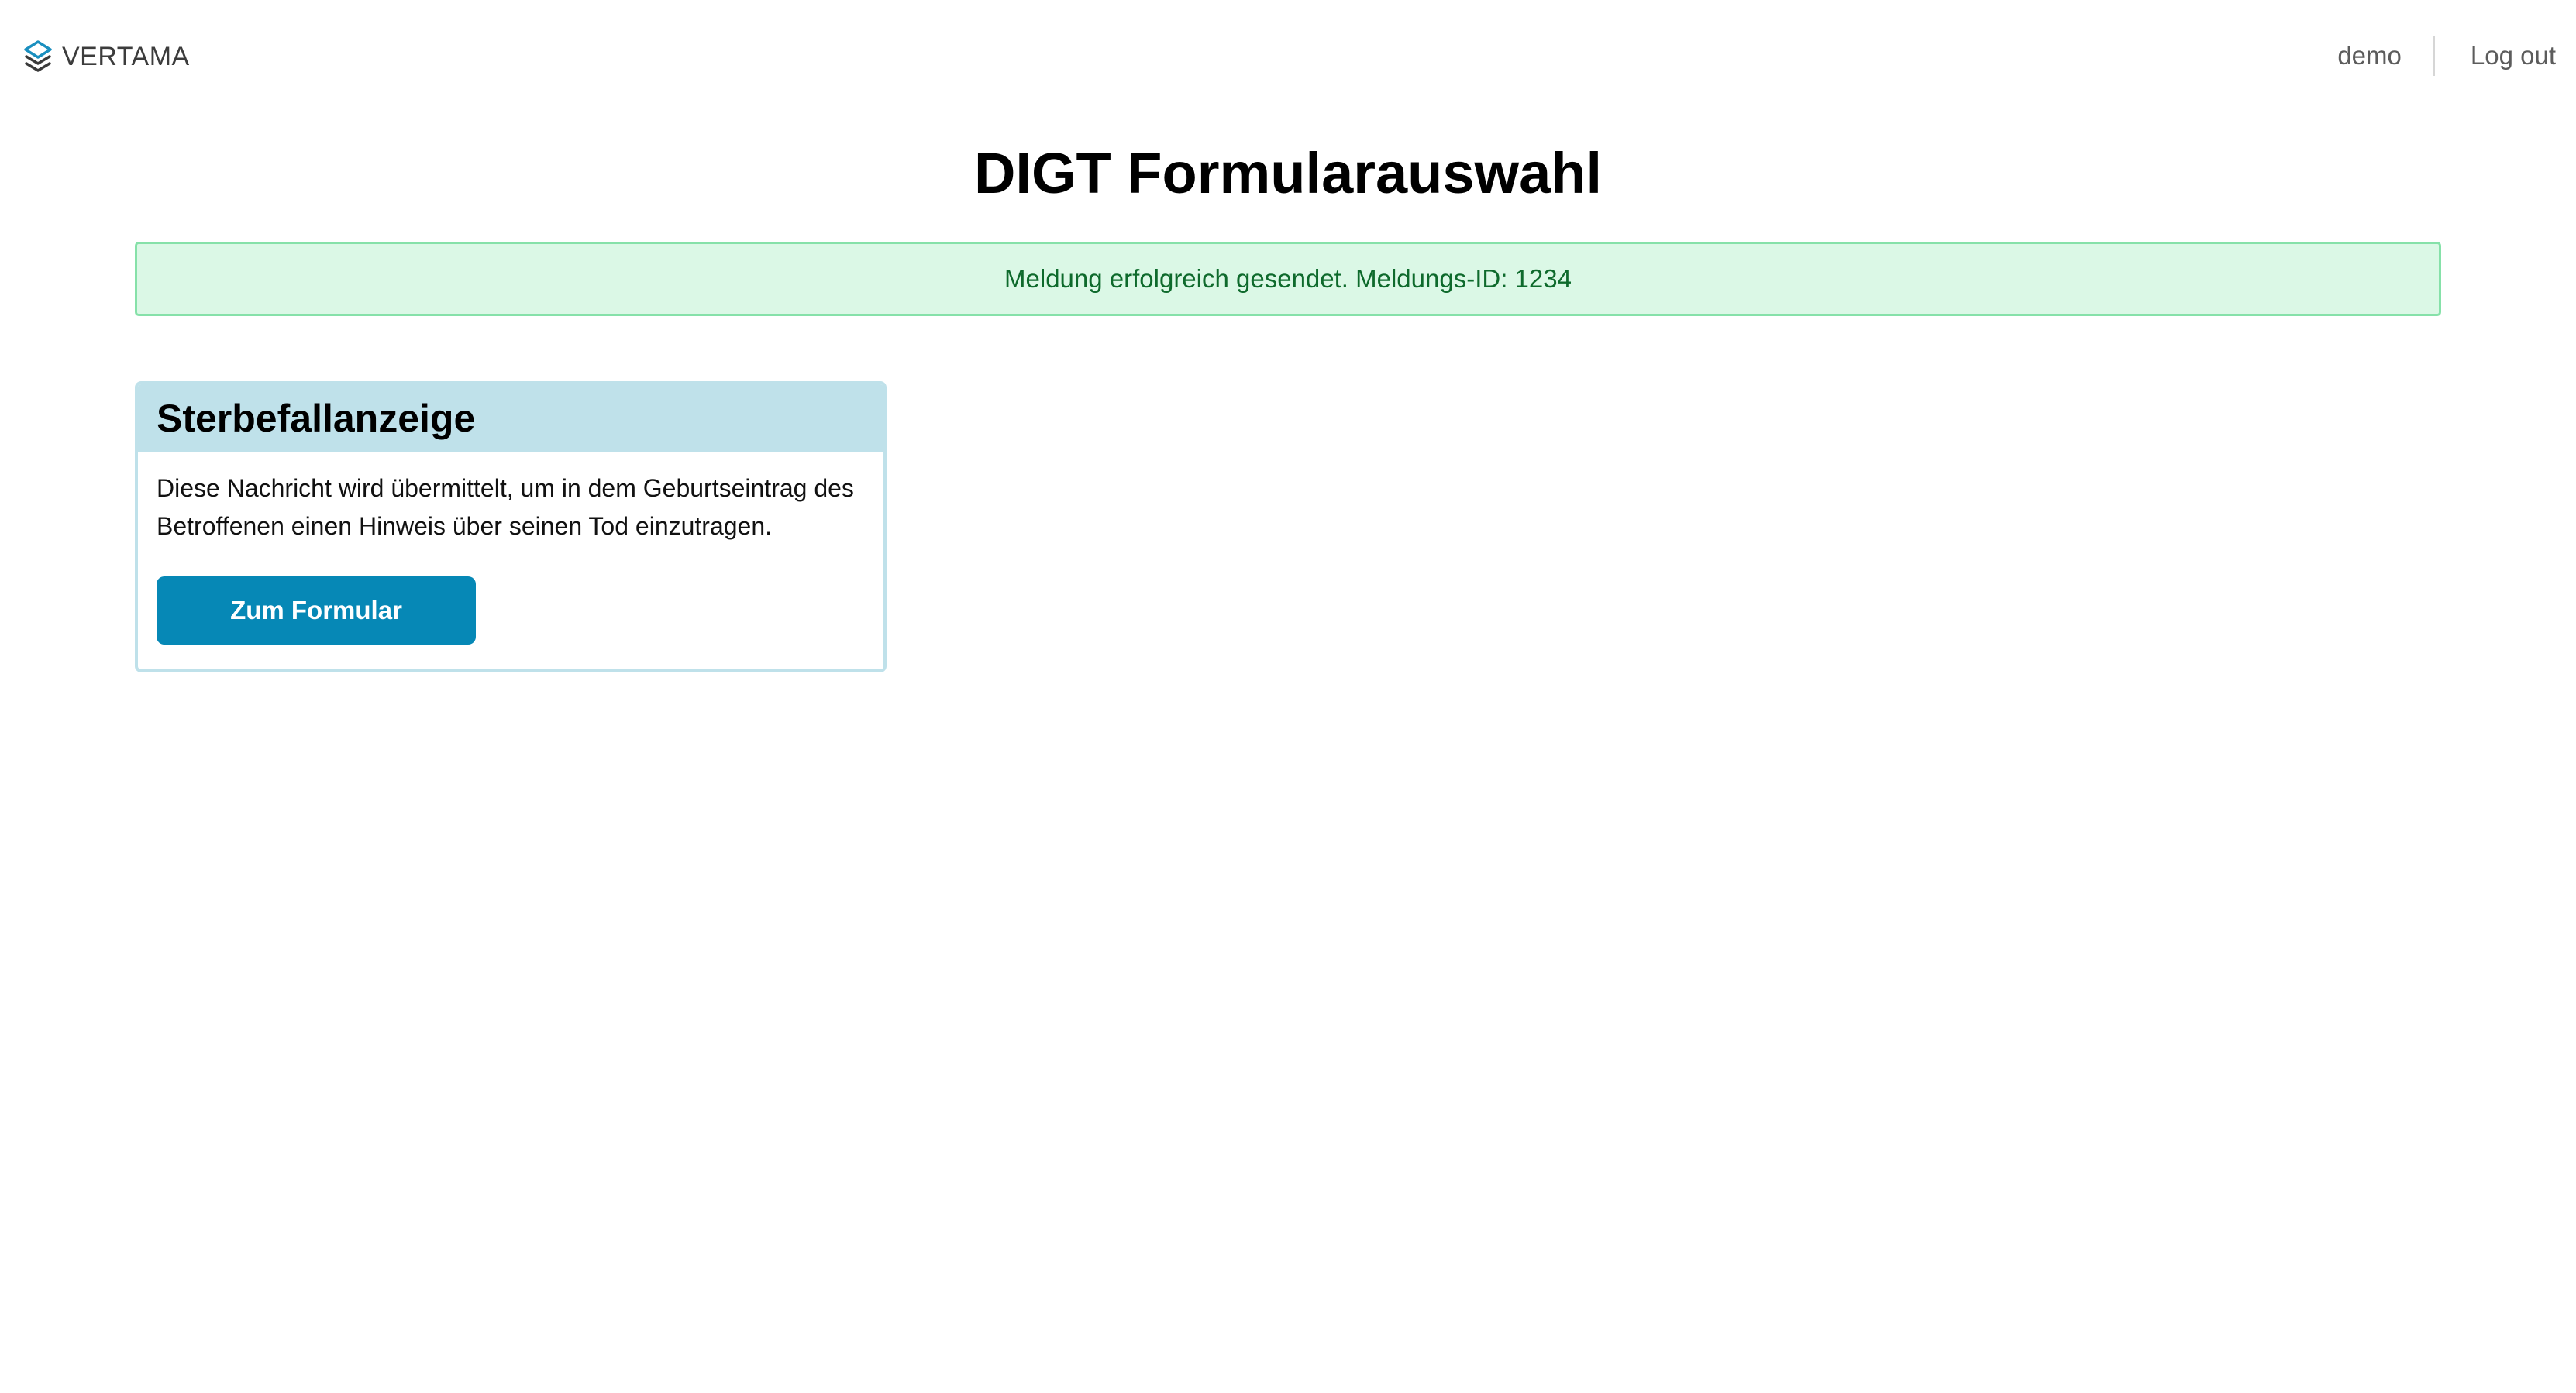 This screenshot has height=1393, width=2576. Describe the element at coordinates (316, 610) in the screenshot. I see `open-form-button: Zum Formular` at that location.